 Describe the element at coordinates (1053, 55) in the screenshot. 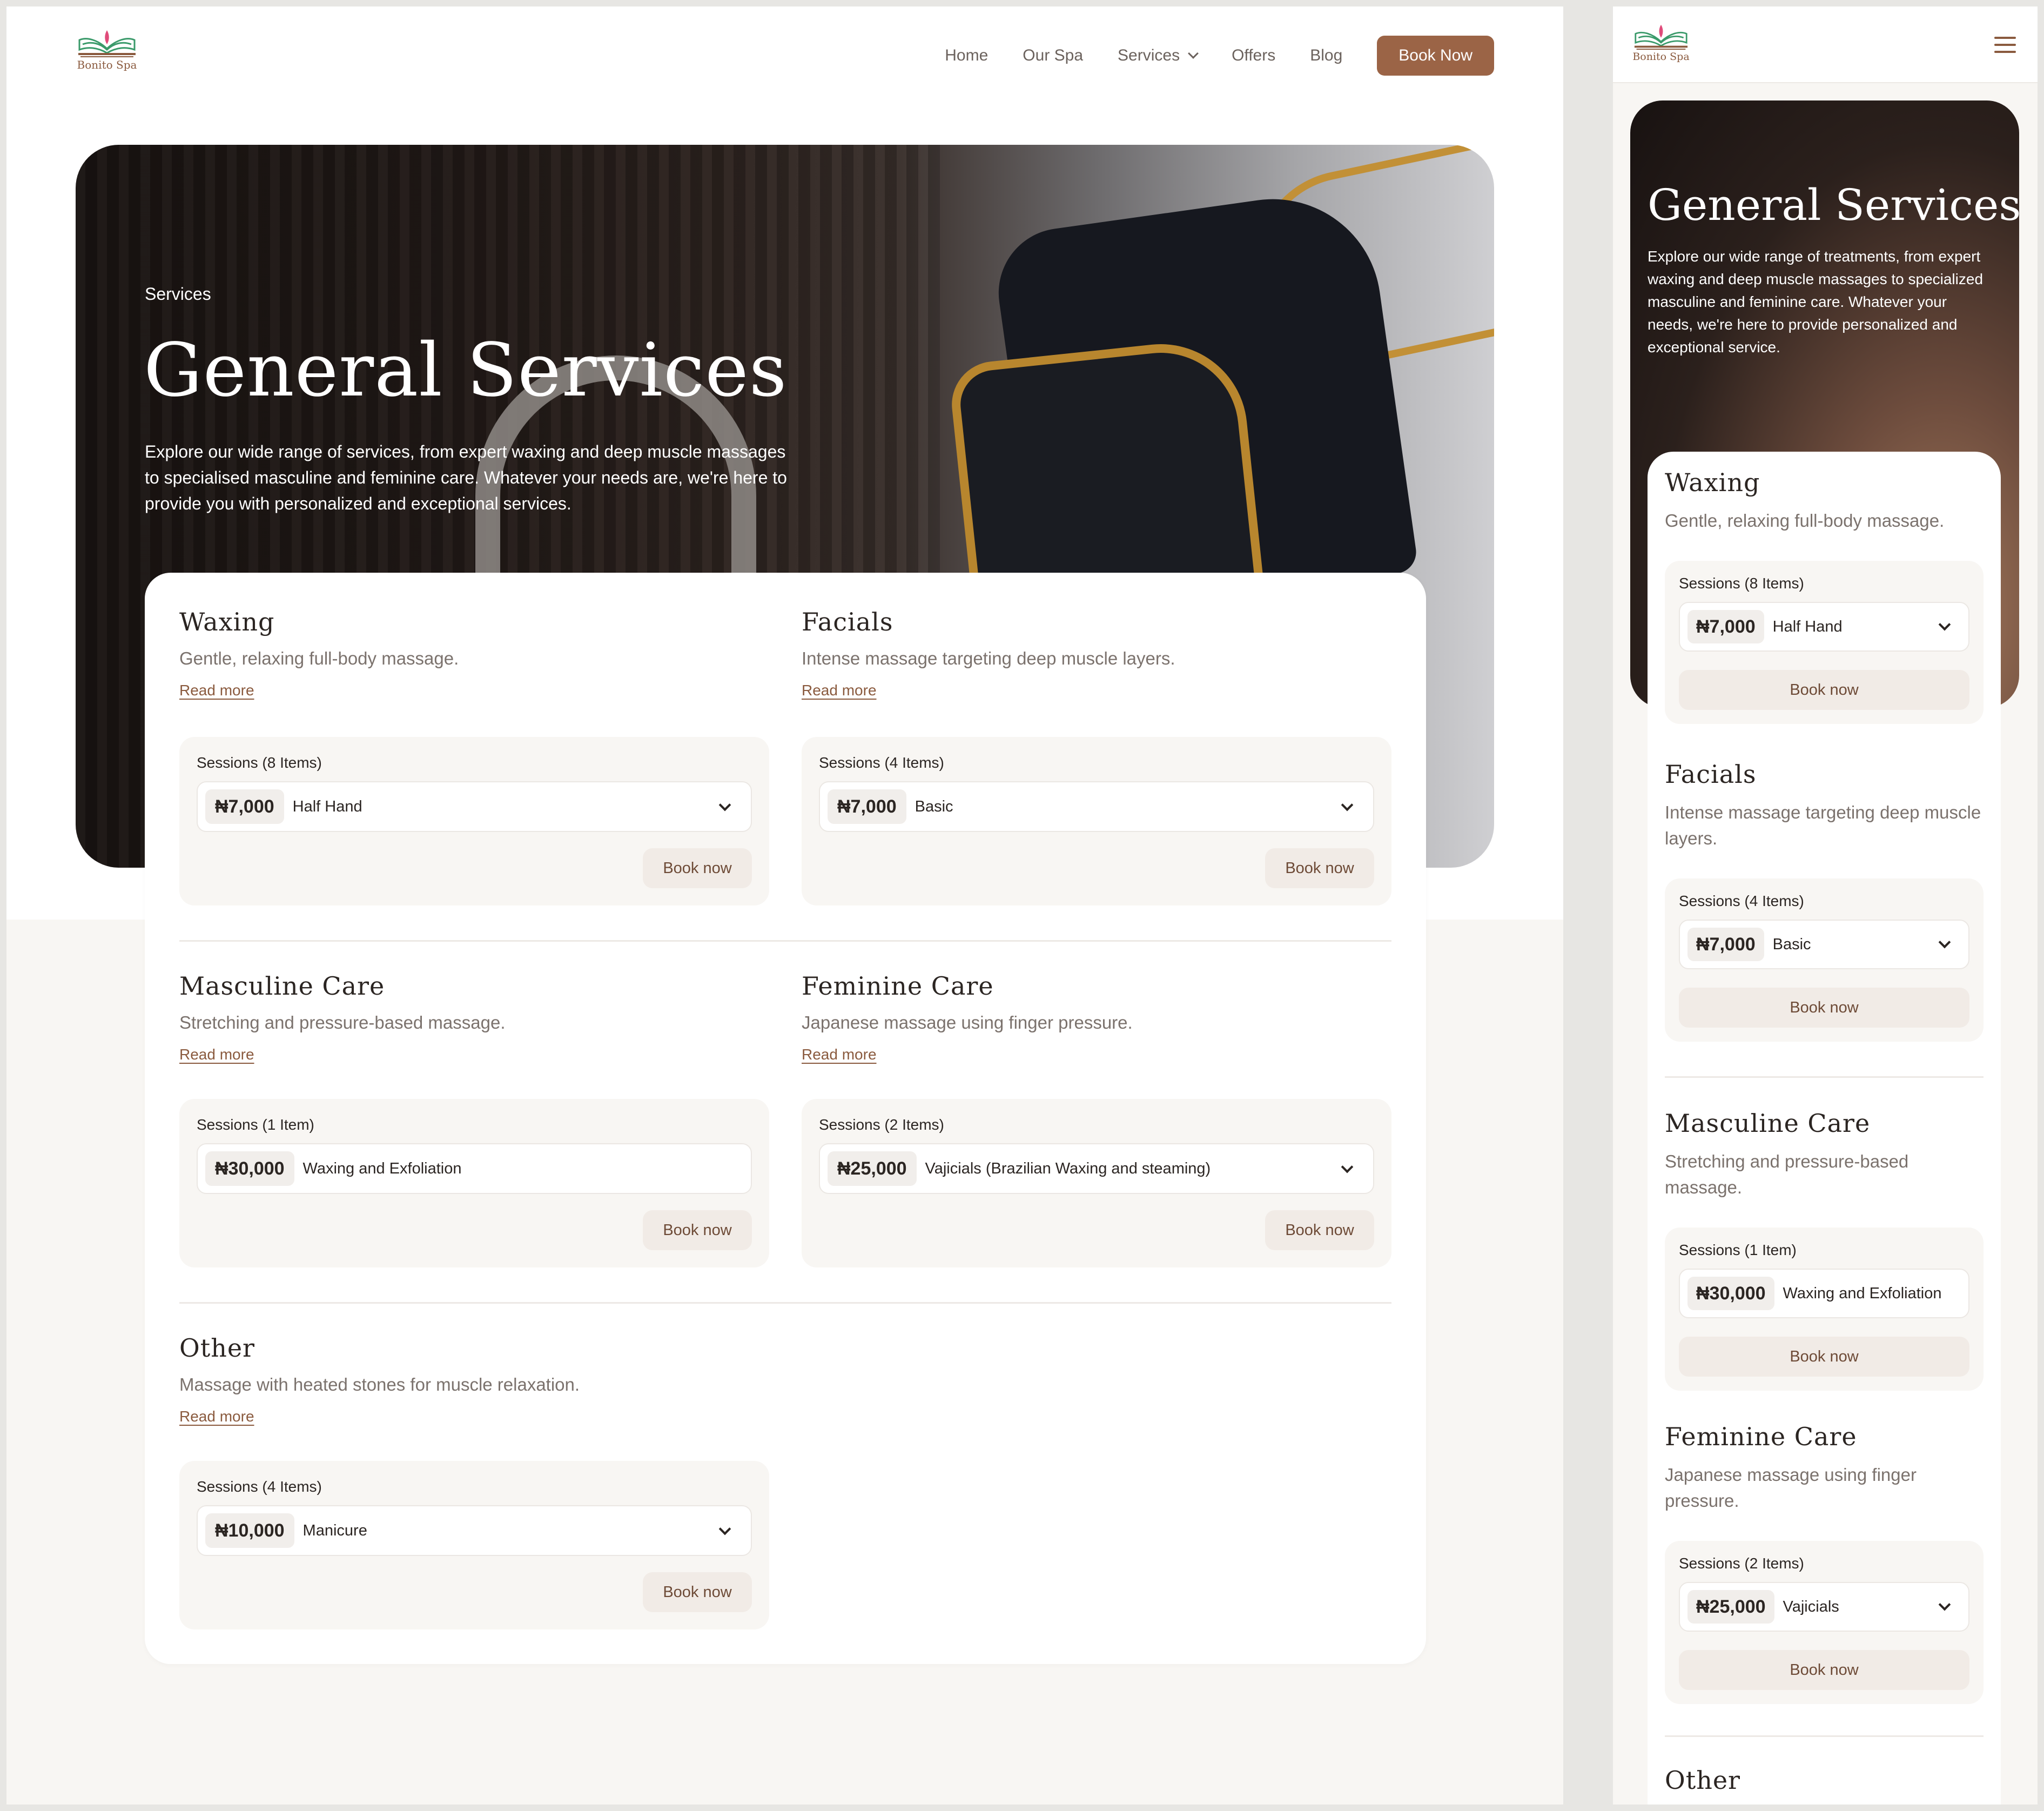

I see `nav-our-spa: Our Spa` at that location.